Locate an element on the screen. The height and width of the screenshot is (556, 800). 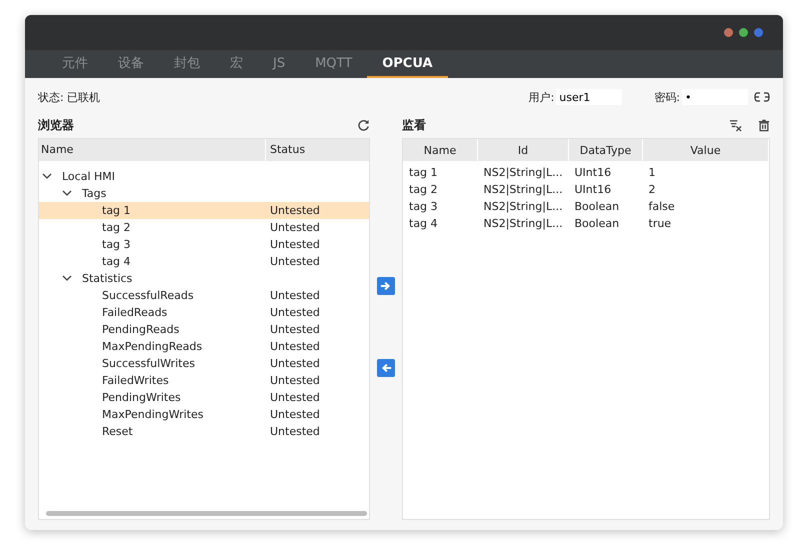
tree-row: tag 2 Untested is located at coordinates (204, 227).